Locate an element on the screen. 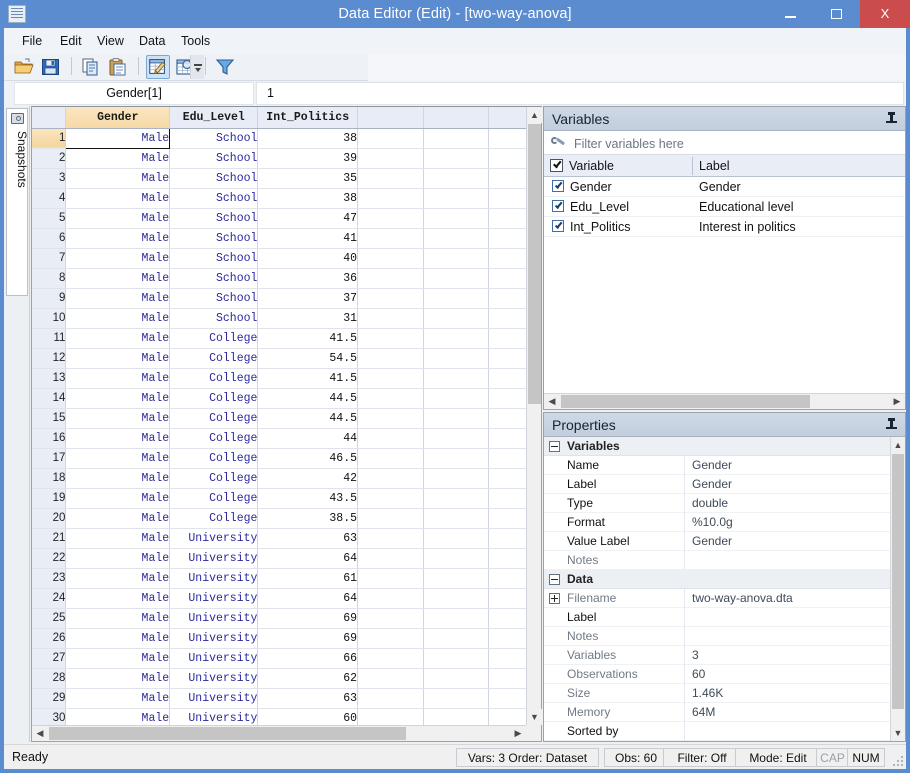  scroll-down-icon: ▼ is located at coordinates (534, 717).